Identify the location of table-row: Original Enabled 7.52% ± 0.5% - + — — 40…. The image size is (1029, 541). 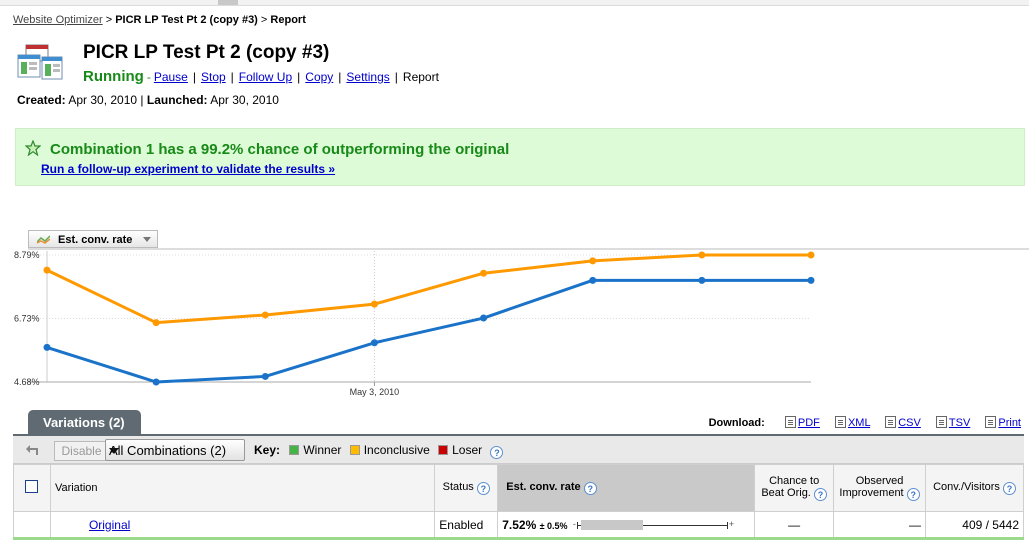
(518, 524).